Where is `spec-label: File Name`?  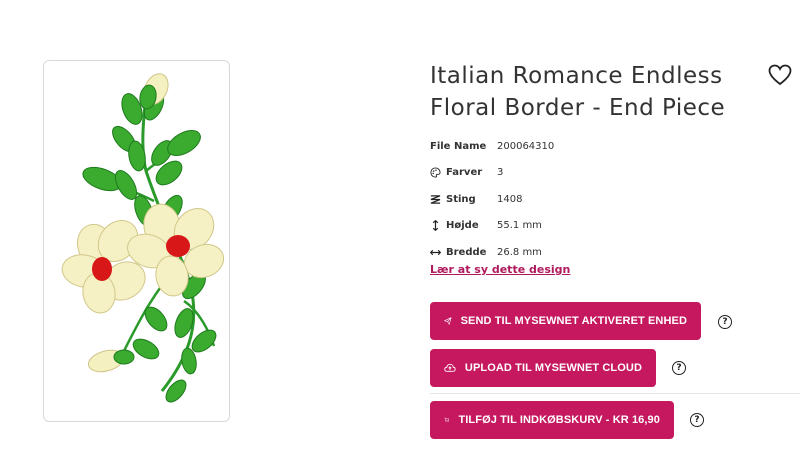
spec-label: File Name is located at coordinates (458, 146).